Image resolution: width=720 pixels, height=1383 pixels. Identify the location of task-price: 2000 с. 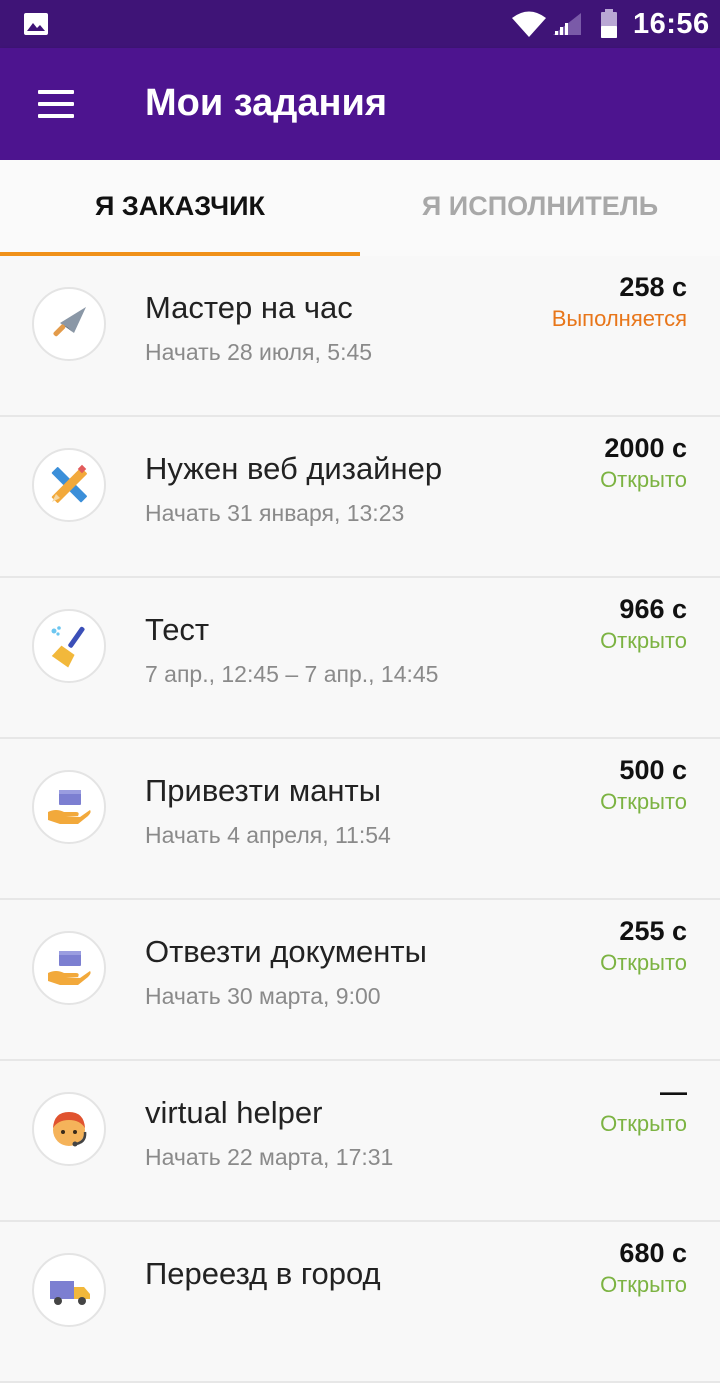
(645, 448).